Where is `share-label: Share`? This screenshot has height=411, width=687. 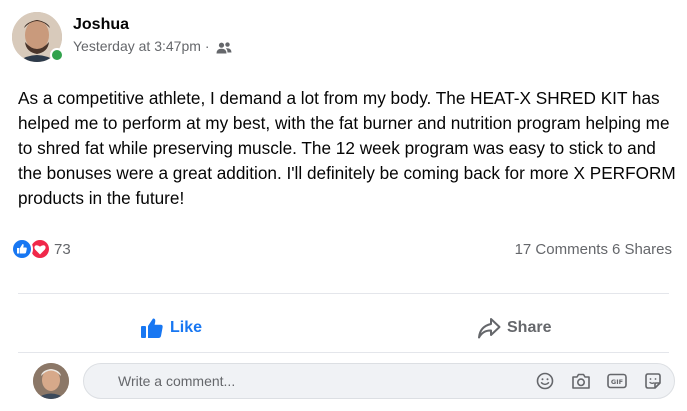
share-label: Share is located at coordinates (529, 327).